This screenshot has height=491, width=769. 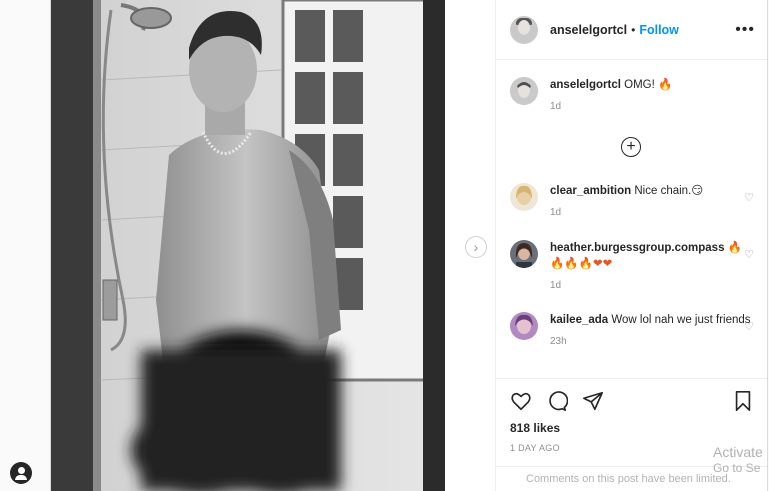 What do you see at coordinates (590, 191) in the screenshot?
I see `comment-username: clear_ambition` at bounding box center [590, 191].